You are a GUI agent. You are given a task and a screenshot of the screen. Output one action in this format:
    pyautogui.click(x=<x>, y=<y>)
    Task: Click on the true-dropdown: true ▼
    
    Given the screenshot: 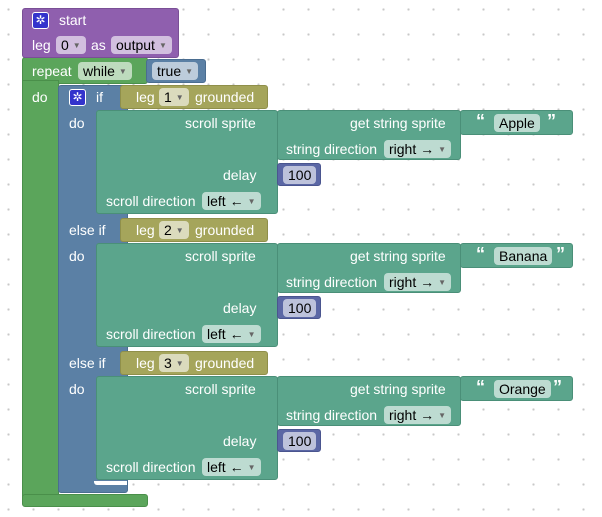 What is the action you would take?
    pyautogui.click(x=175, y=71)
    